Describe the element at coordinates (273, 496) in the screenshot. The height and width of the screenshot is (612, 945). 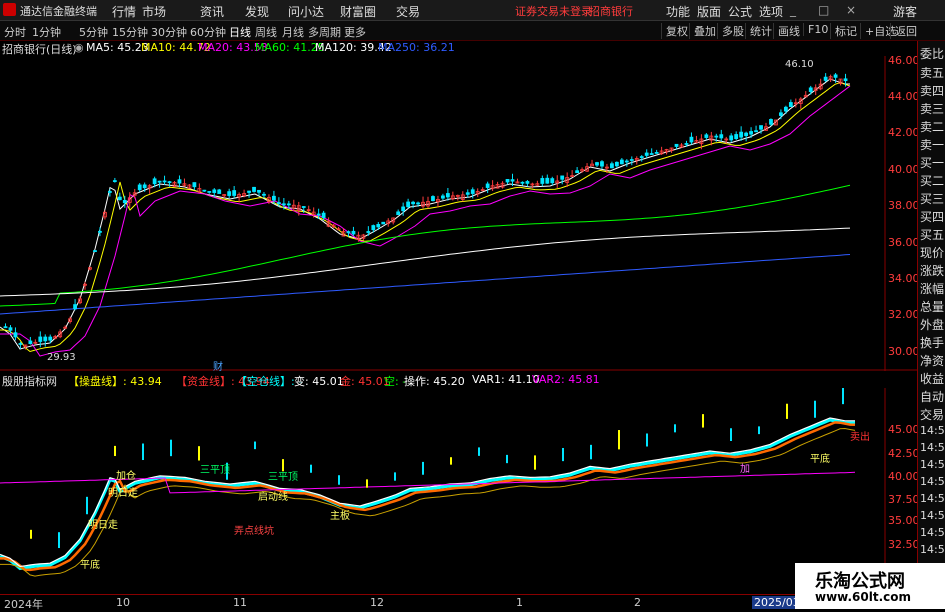
I see `signal-label: 启动线` at that location.